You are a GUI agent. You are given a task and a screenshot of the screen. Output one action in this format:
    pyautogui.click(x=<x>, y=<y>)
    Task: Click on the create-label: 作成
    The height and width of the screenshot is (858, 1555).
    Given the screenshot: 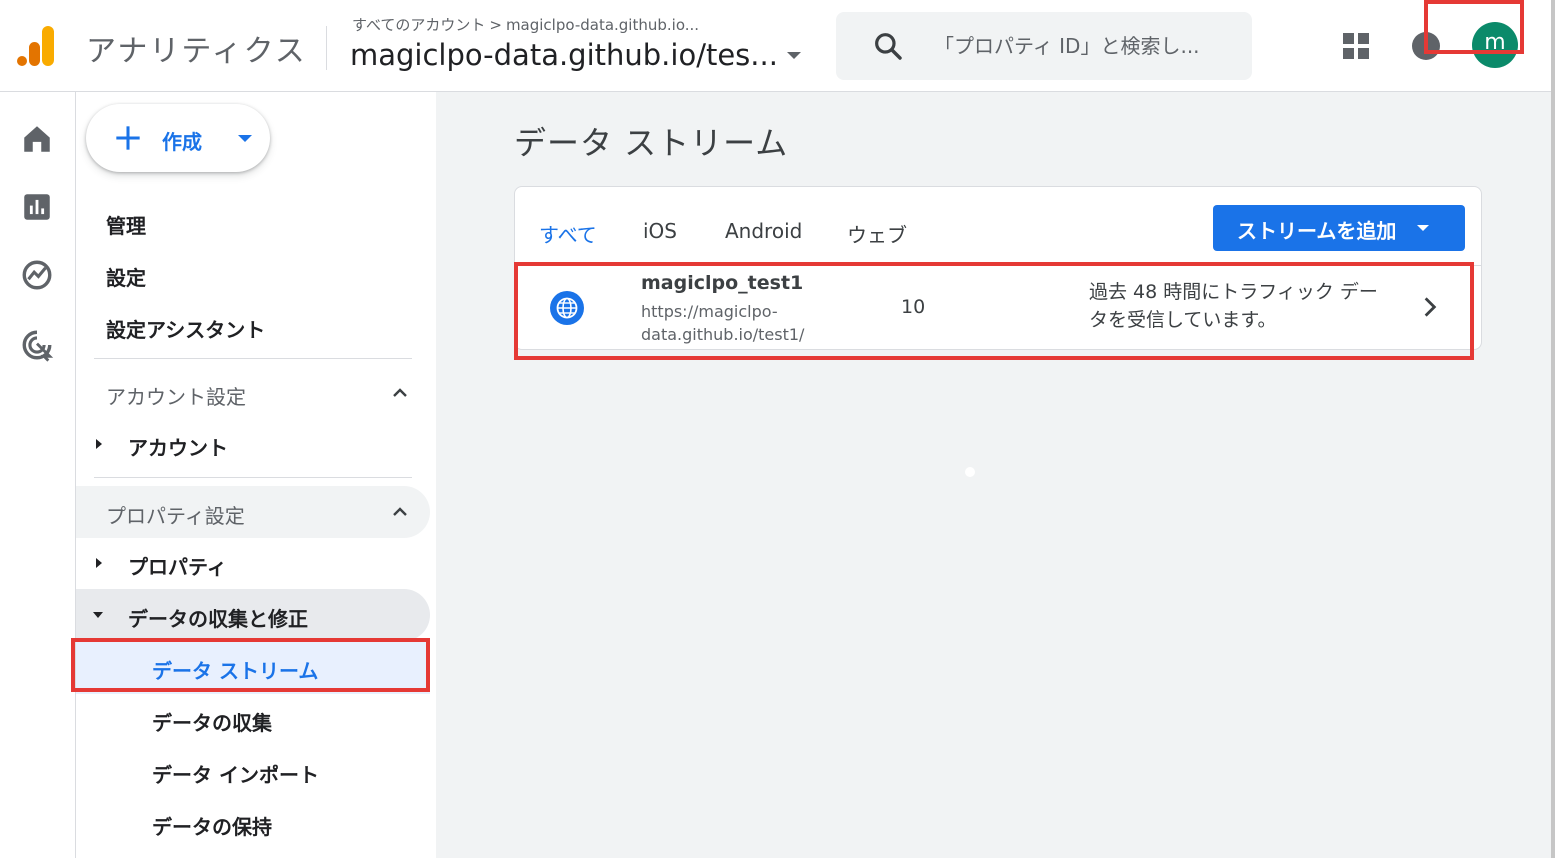 What is the action you would take?
    pyautogui.click(x=182, y=142)
    